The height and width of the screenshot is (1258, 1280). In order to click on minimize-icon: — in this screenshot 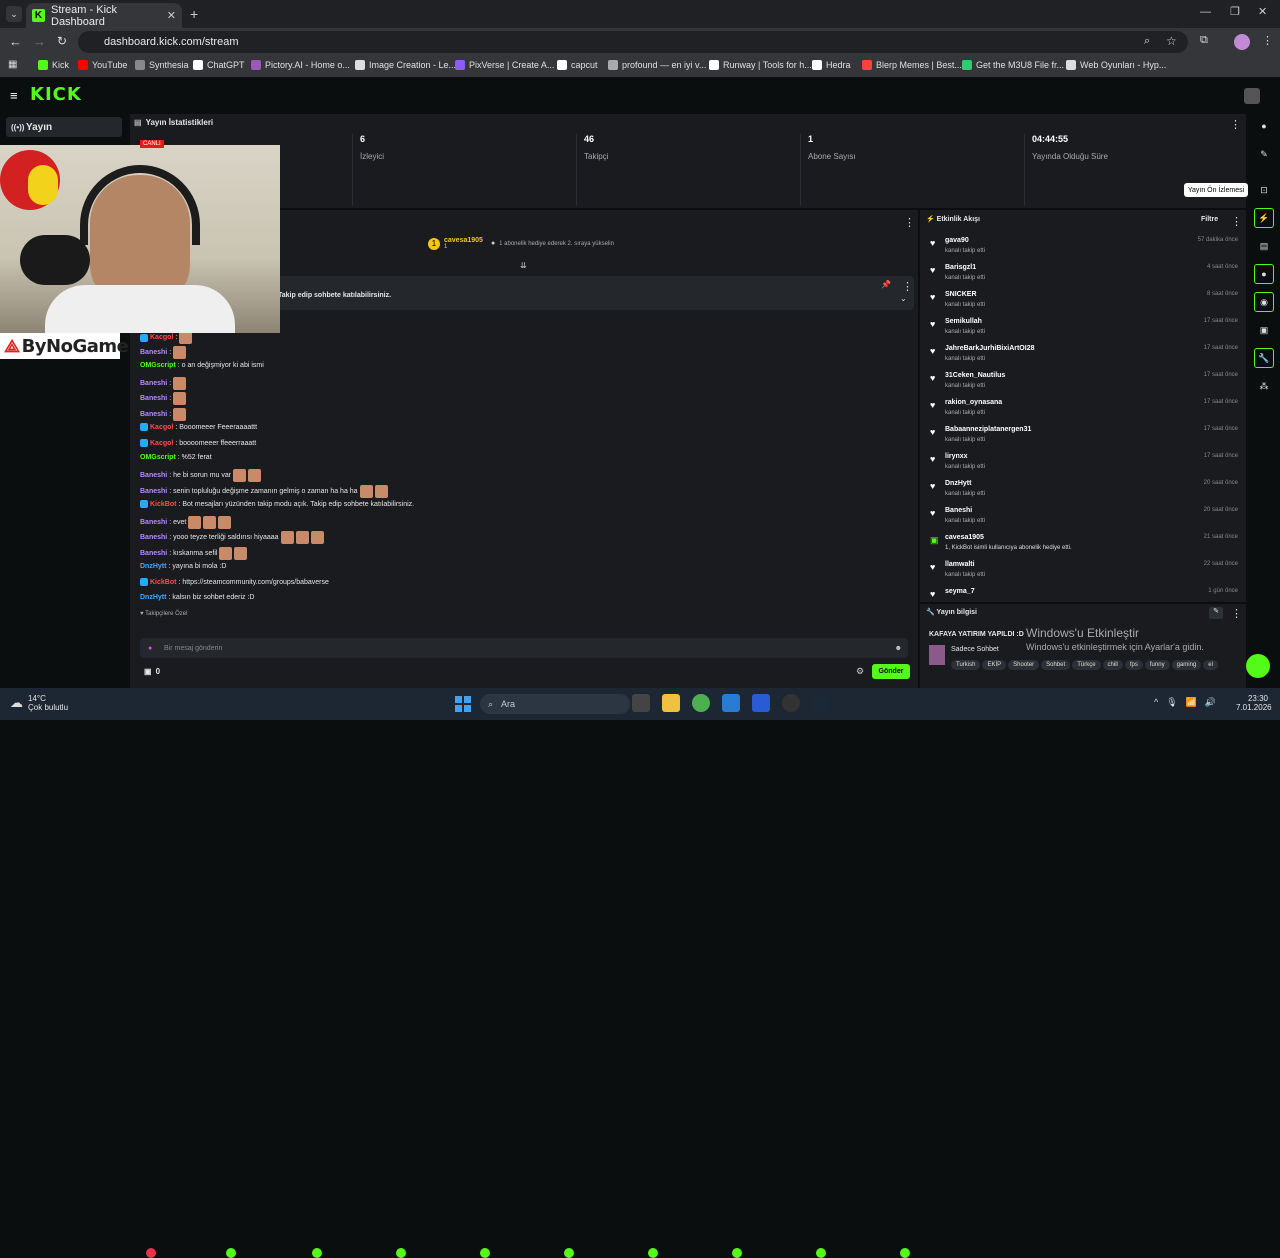, I will do `click(1205, 12)`.